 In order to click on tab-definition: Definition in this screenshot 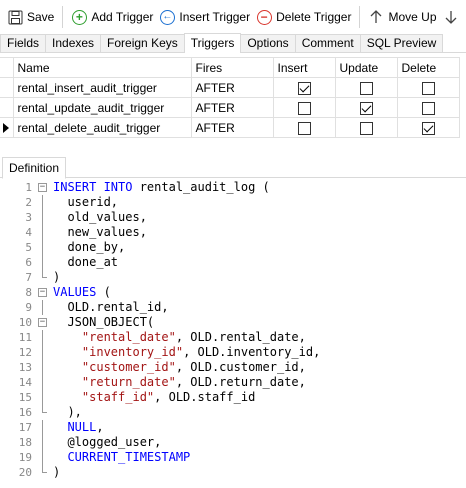, I will do `click(34, 168)`.